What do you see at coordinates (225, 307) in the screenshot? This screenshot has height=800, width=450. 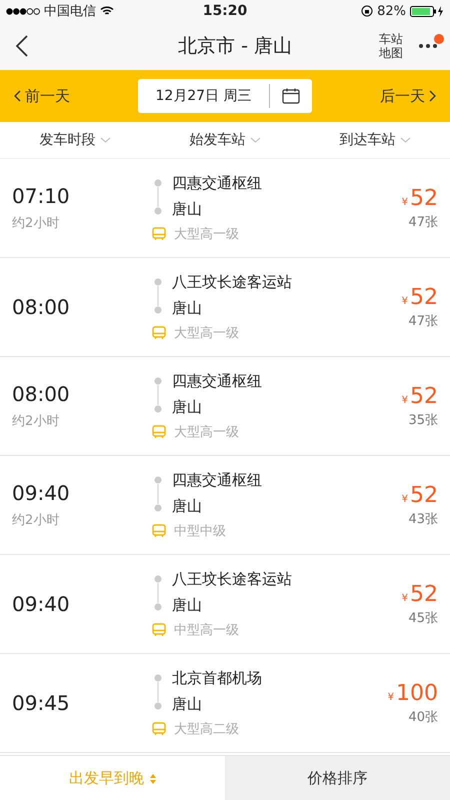 I see `trip-row: 08:00 八王坟长途客运站 唐山 大型高一级 ¥52 47张` at bounding box center [225, 307].